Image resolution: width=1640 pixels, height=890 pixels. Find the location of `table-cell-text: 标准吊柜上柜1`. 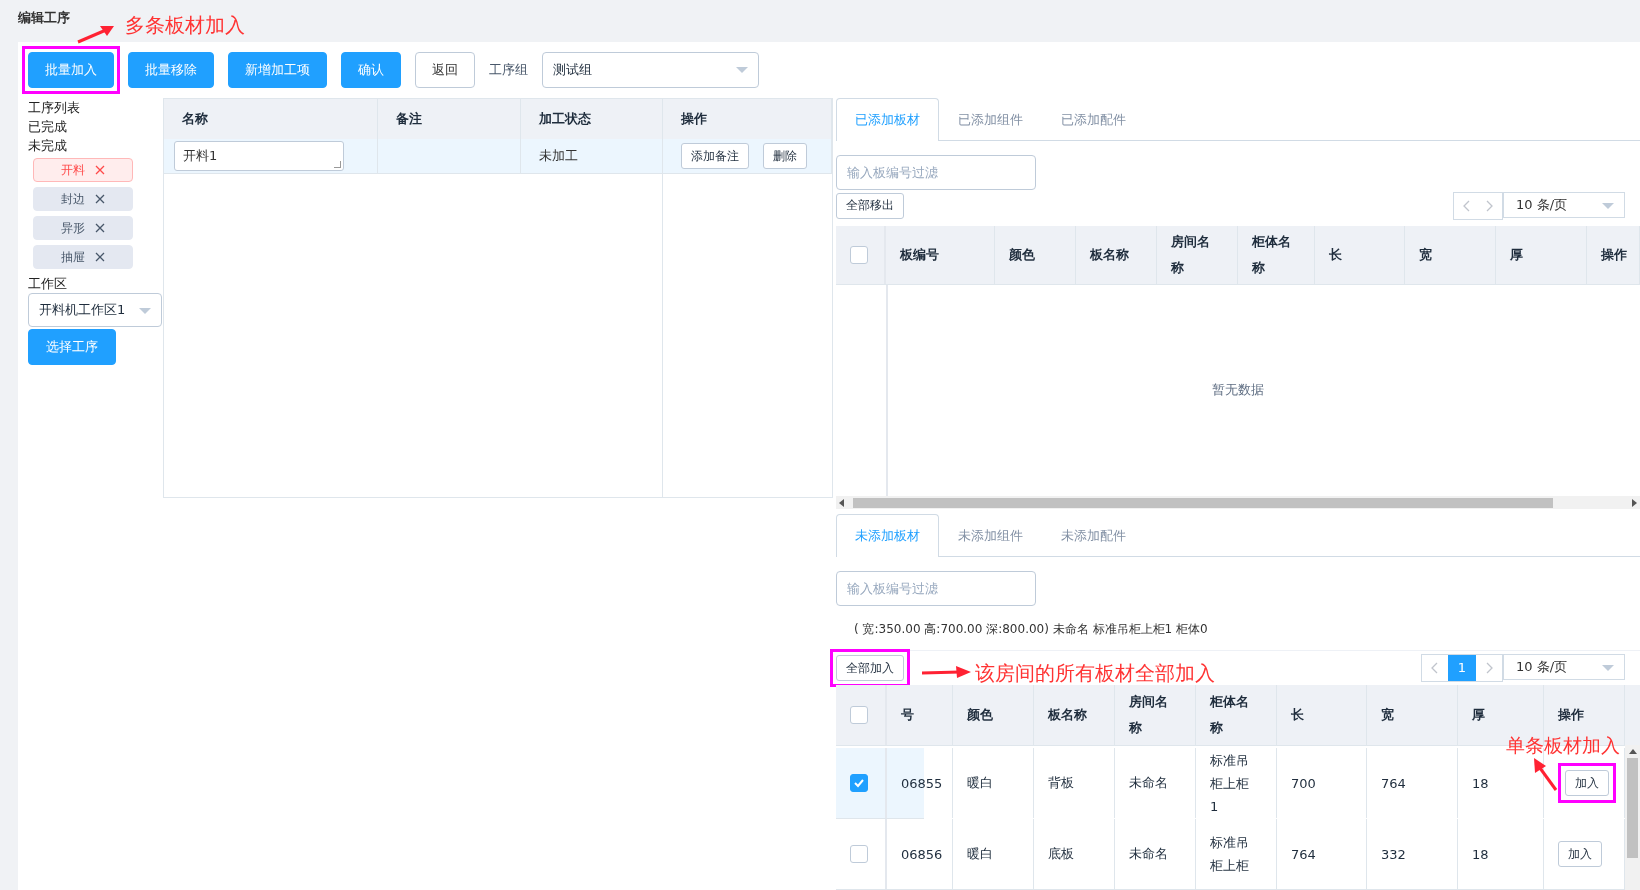

table-cell-text: 标准吊柜上柜1 is located at coordinates (1230, 783).